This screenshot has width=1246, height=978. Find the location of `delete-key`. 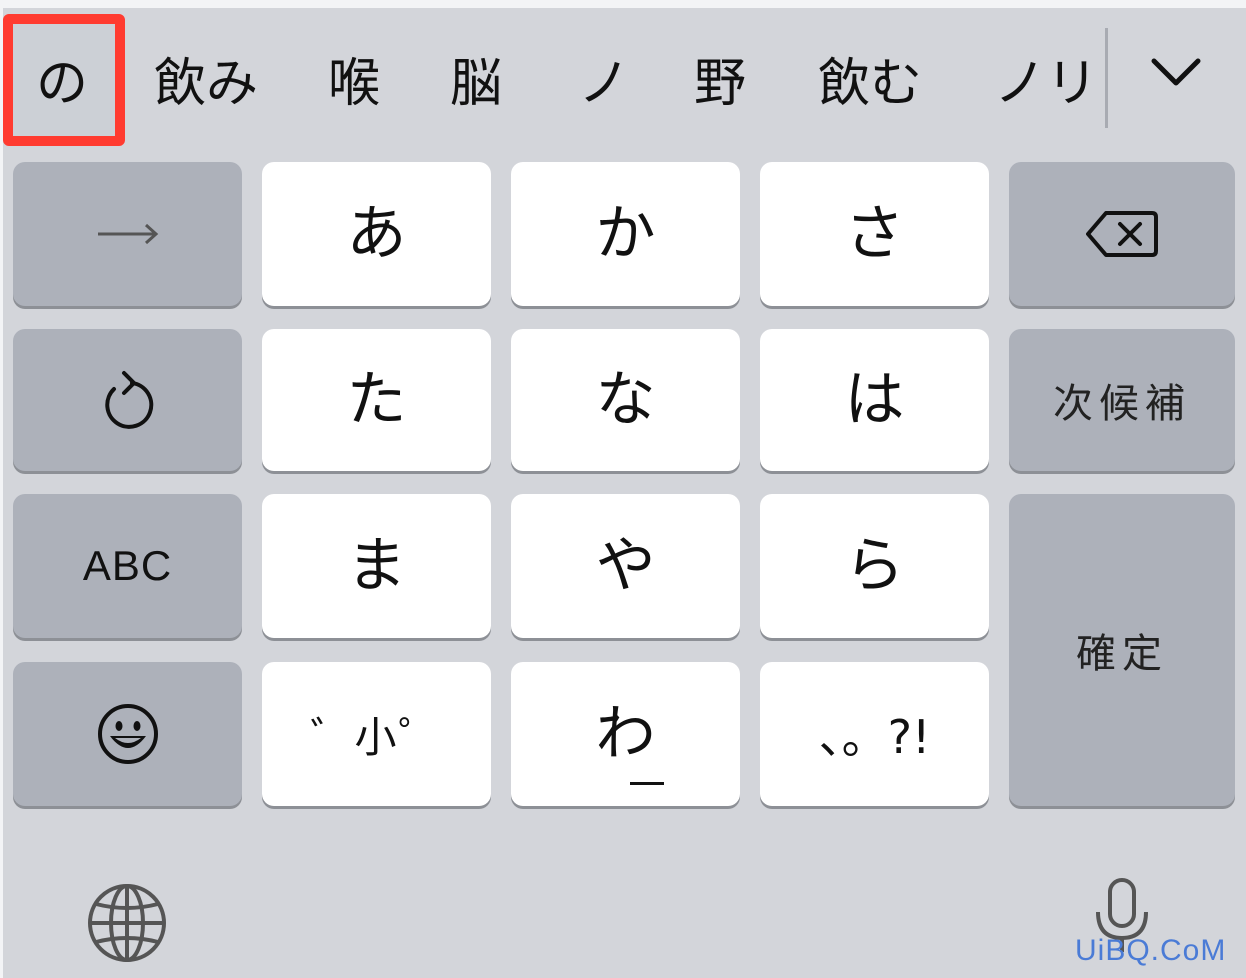

delete-key is located at coordinates (1122, 234).